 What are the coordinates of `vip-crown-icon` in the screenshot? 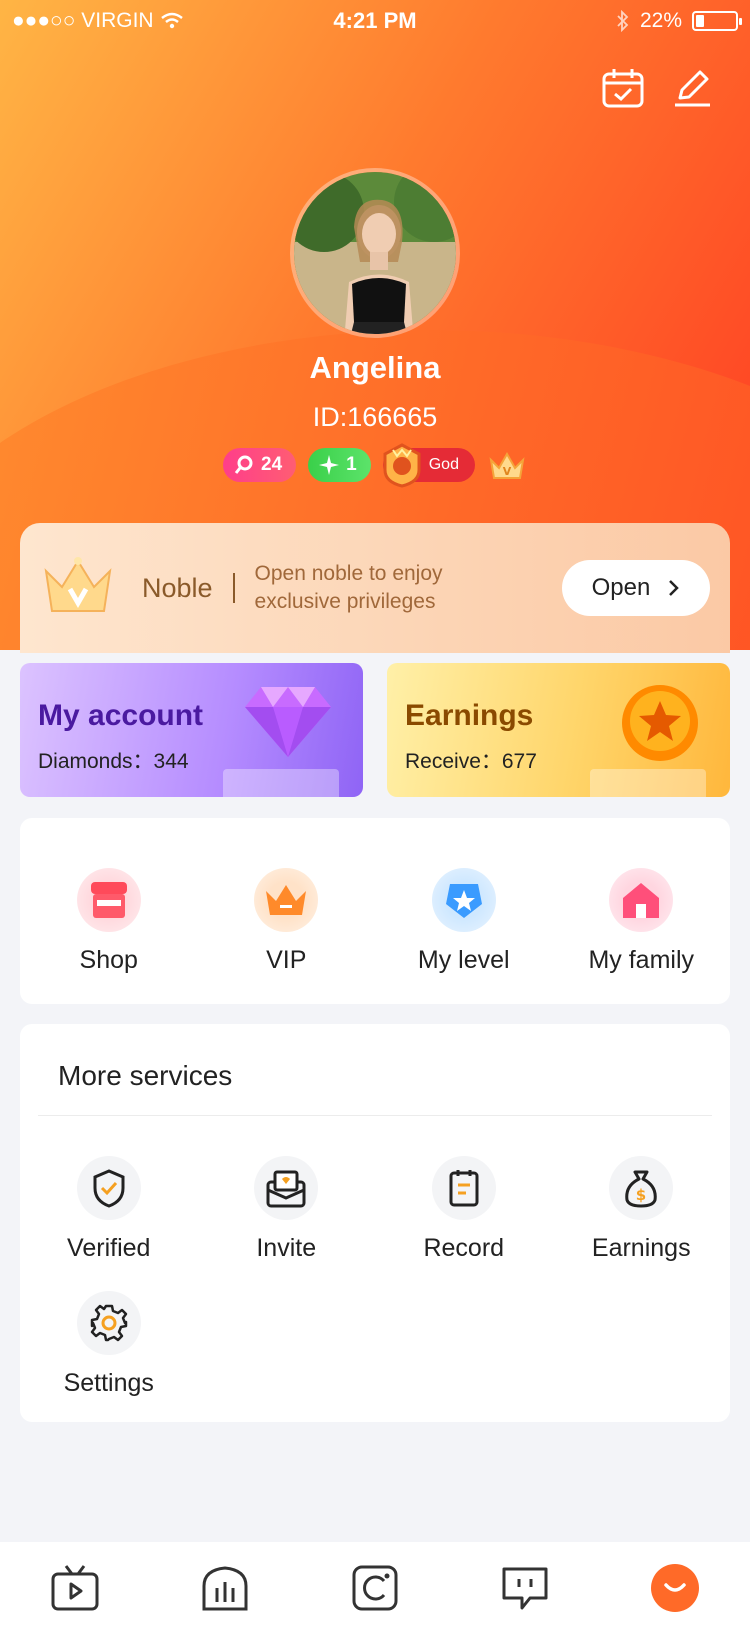 It's located at (286, 900).